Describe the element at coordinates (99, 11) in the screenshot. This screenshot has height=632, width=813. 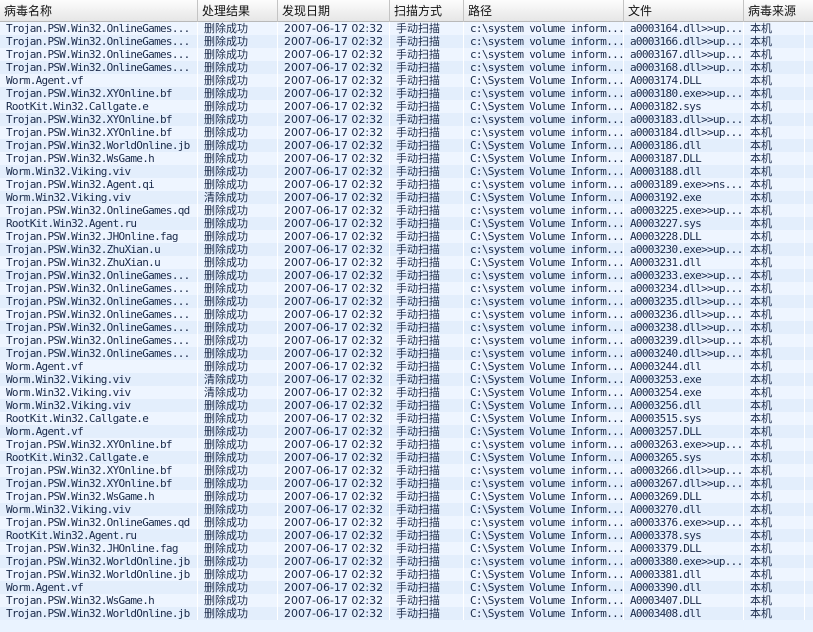
I see `column-header-virus-name: 病毒名称` at that location.